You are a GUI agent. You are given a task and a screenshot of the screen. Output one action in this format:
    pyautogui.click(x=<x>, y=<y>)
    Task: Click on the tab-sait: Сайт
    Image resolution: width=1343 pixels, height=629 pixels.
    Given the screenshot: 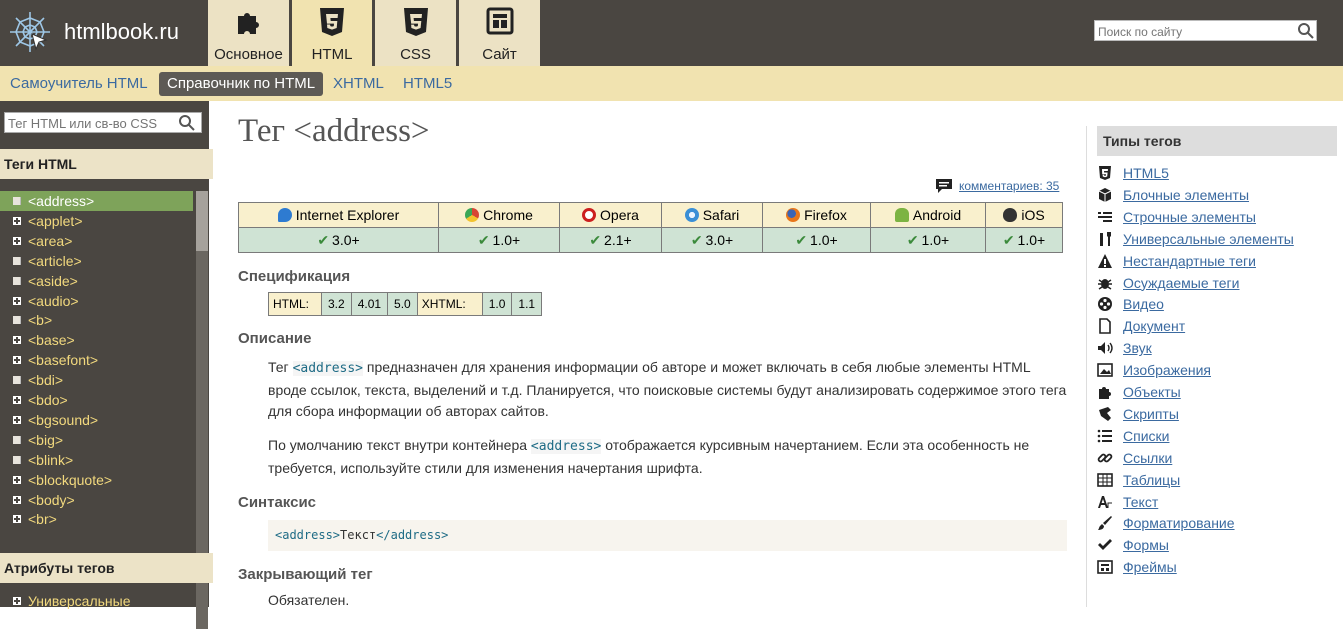 What is the action you would take?
    pyautogui.click(x=499, y=33)
    